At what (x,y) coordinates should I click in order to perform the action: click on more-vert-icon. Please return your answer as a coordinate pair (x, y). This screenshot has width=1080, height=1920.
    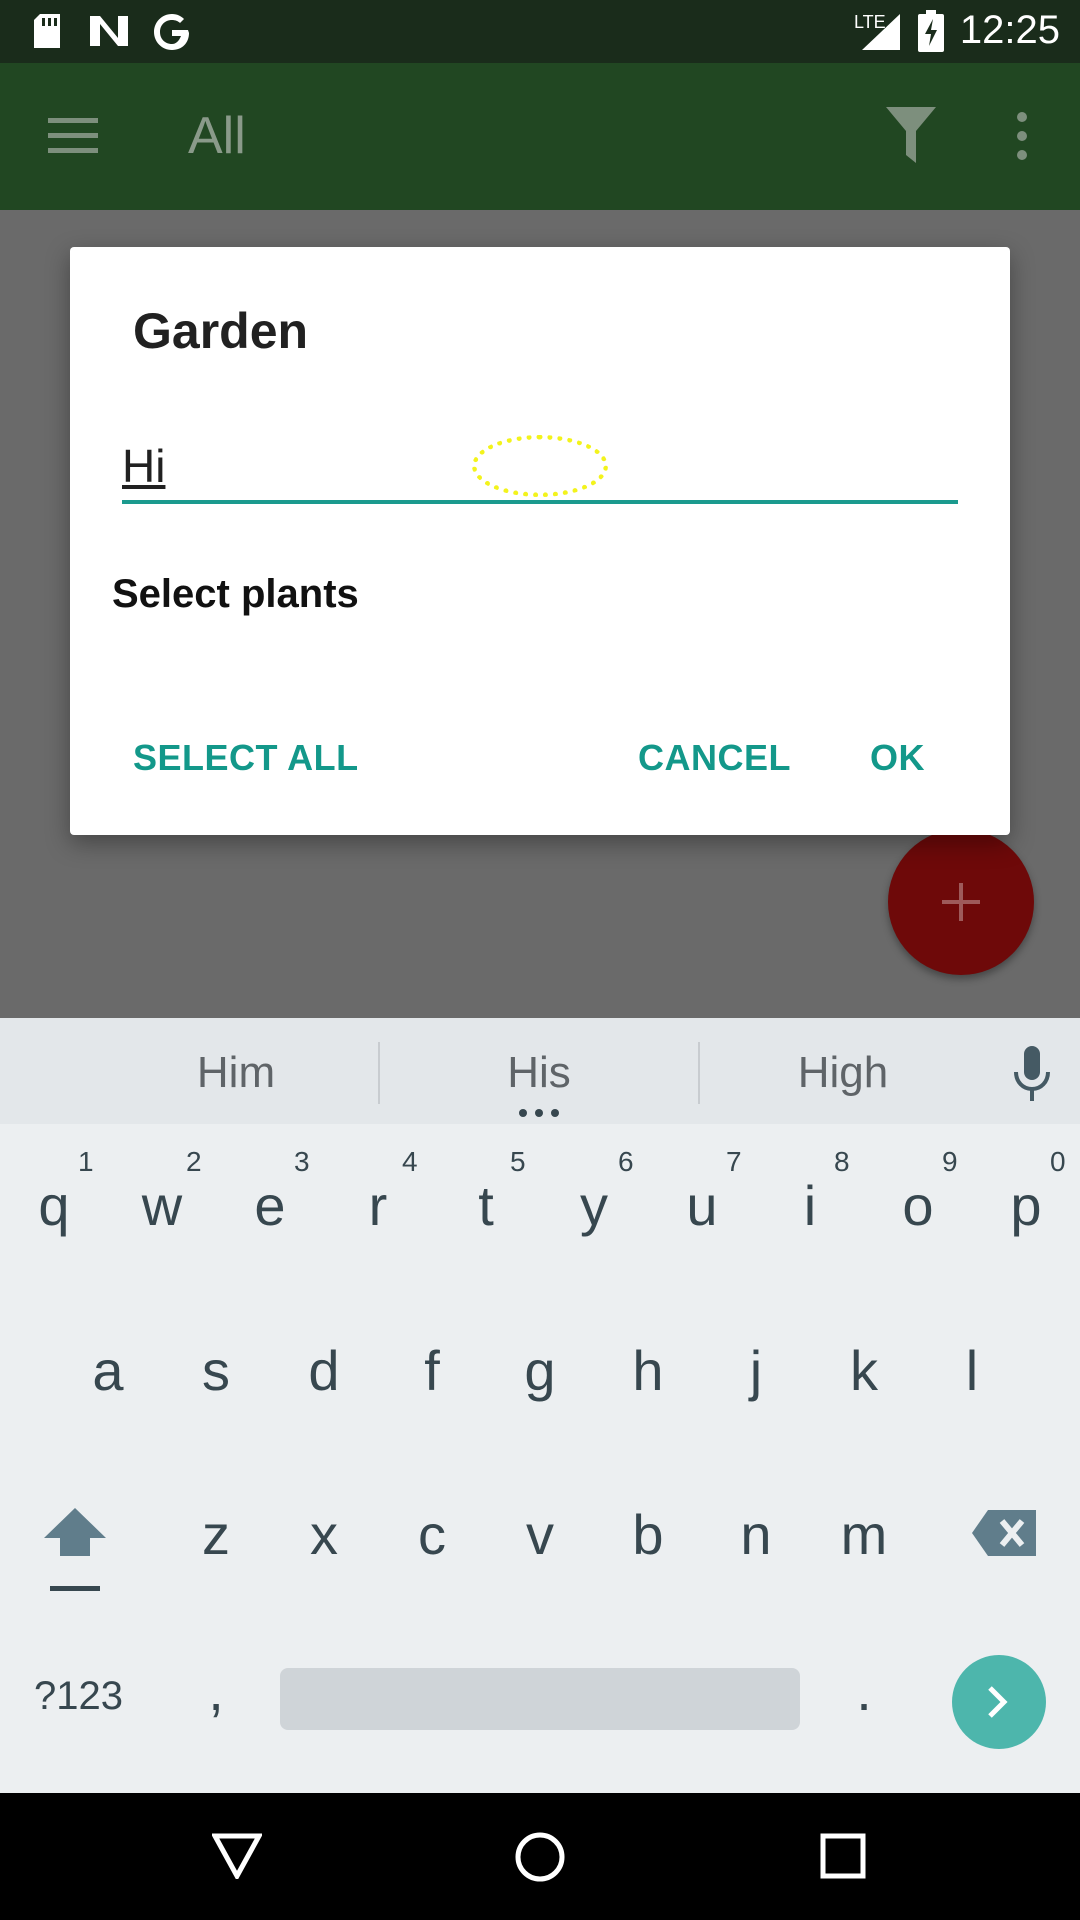
    Looking at the image, I should click on (1022, 136).